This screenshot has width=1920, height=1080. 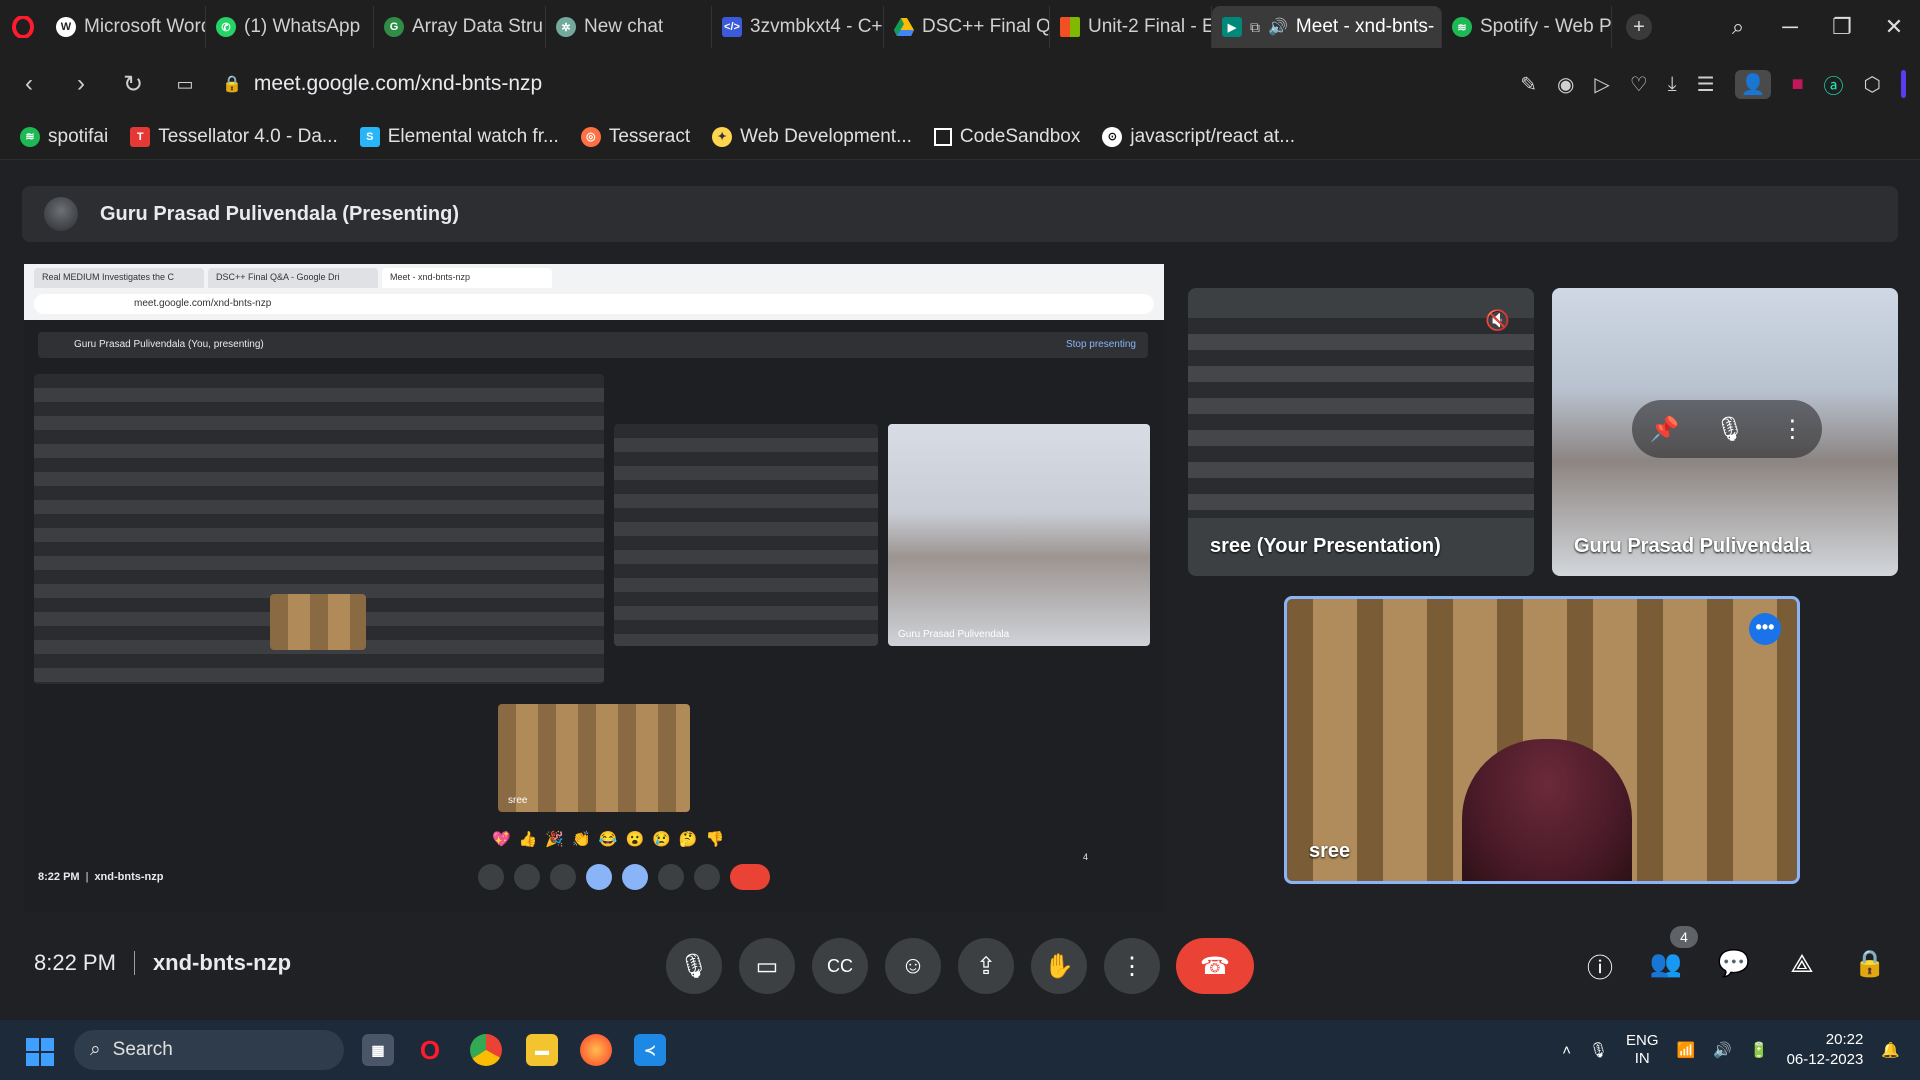 I want to click on clock-date: 06-12-2023, so click(x=1825, y=1059).